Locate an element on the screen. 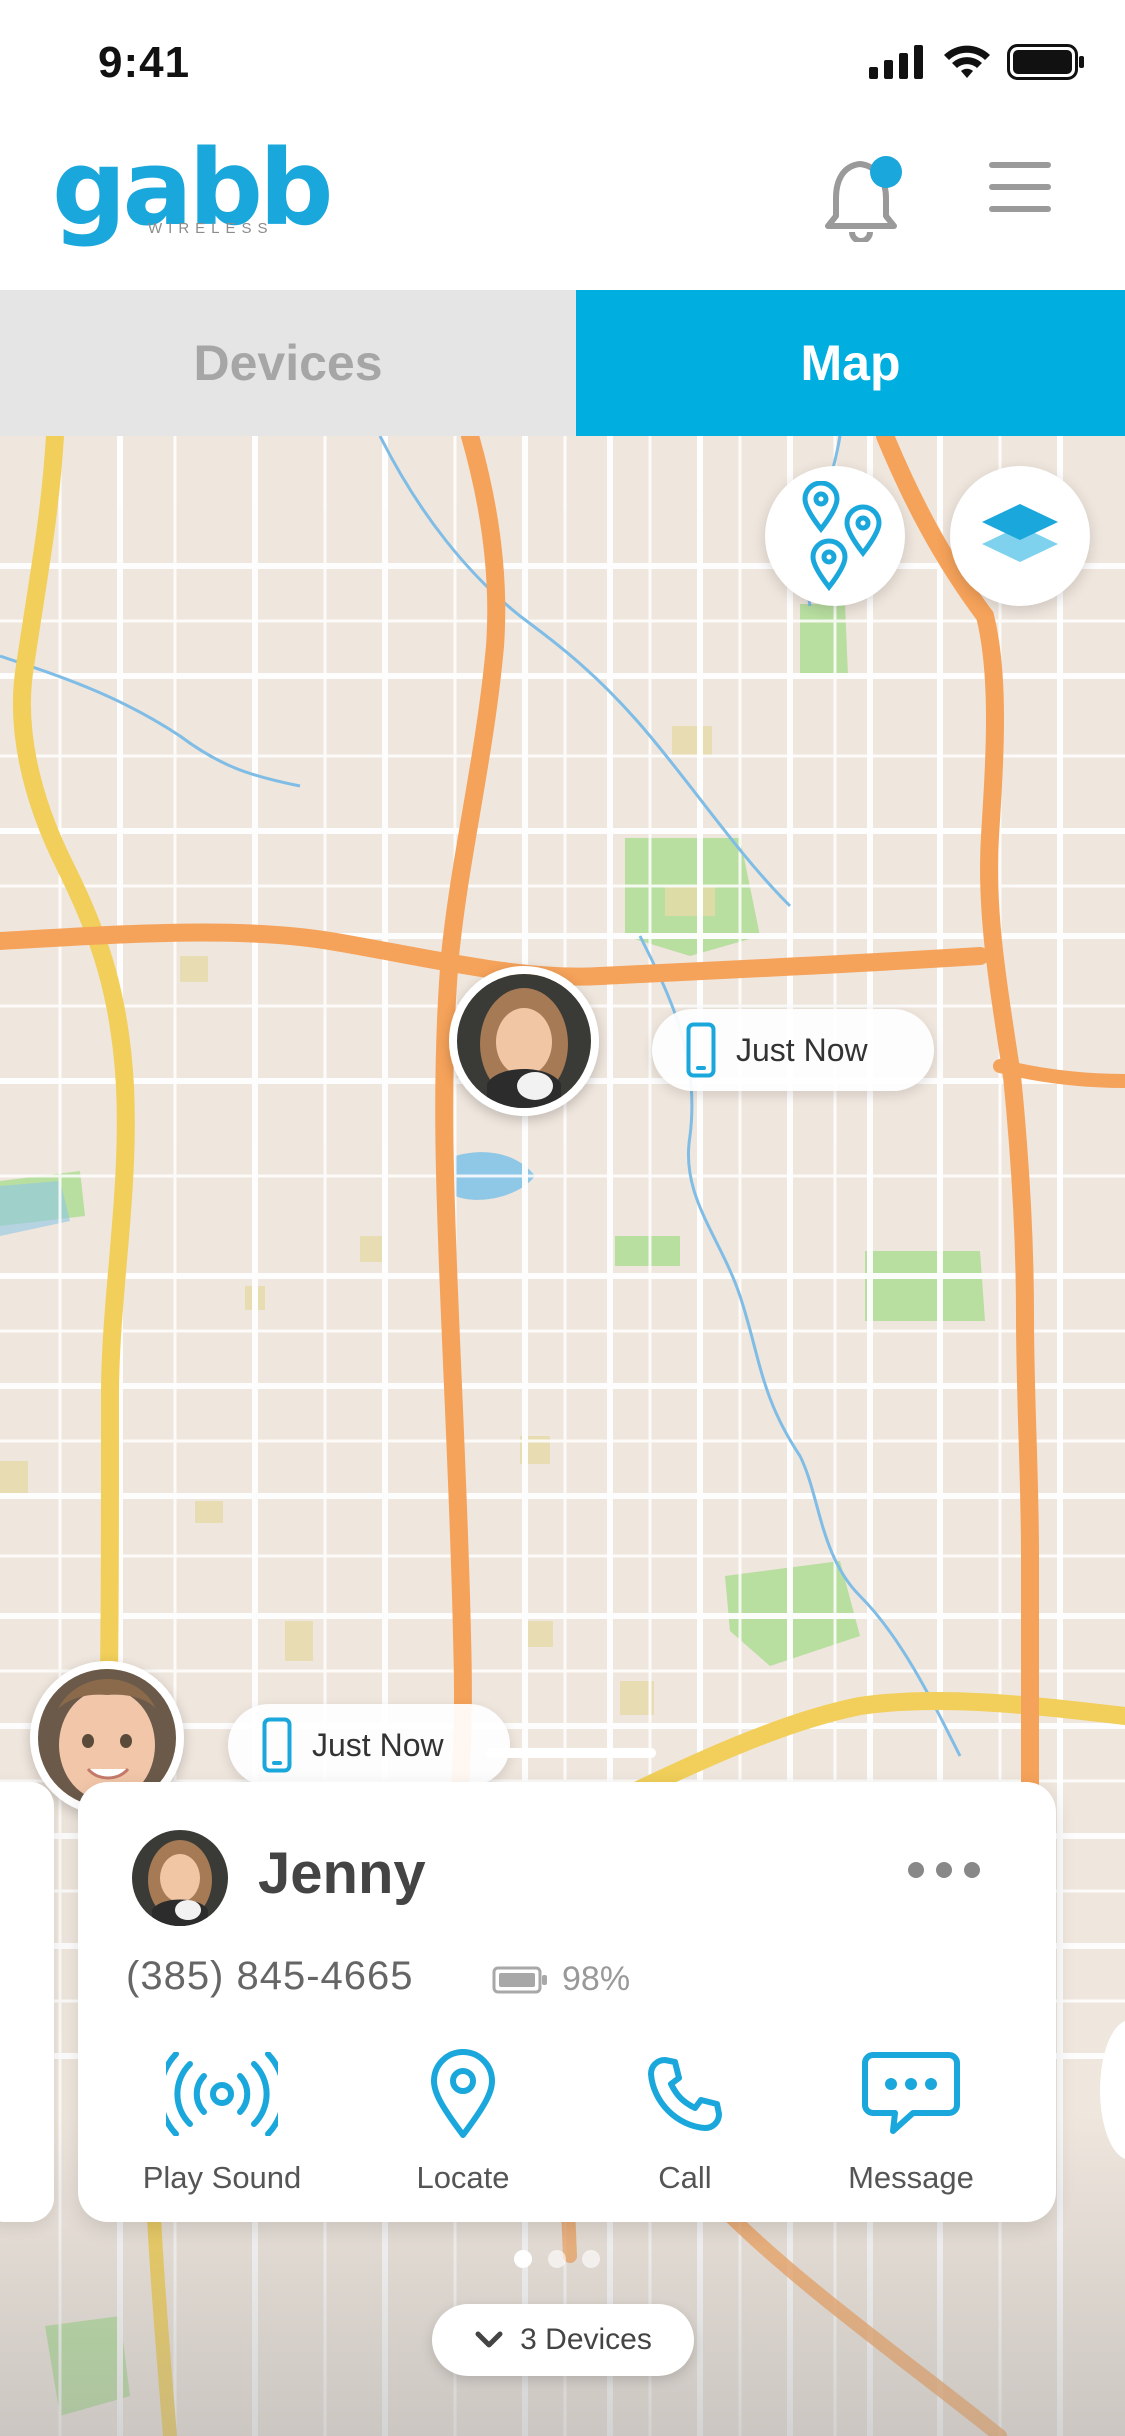 This screenshot has height=2436, width=1125. message-label: Message is located at coordinates (911, 2177).